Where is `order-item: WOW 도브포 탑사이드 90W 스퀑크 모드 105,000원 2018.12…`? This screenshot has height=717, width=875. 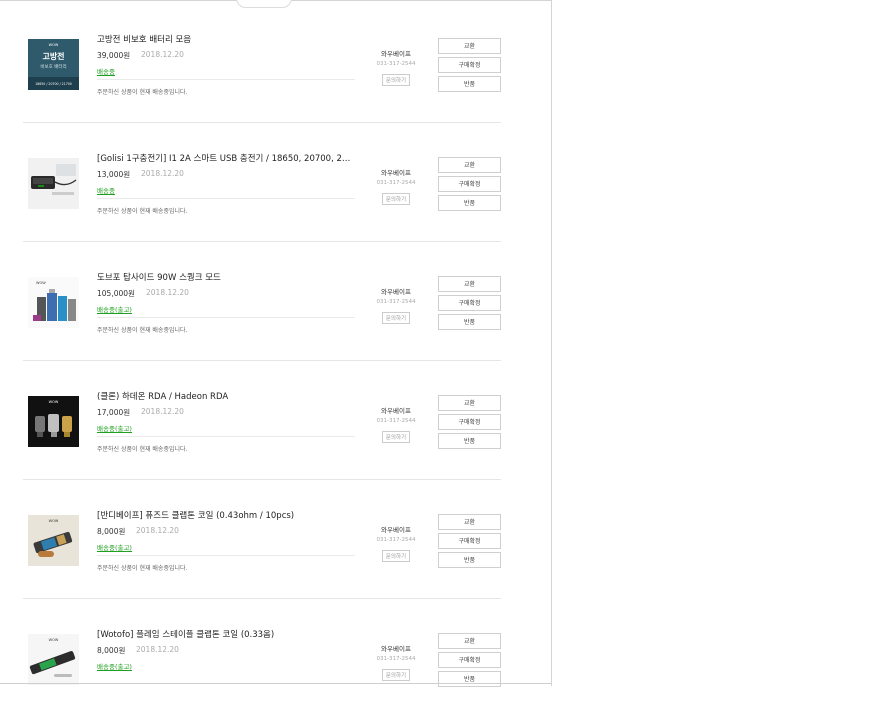 order-item: WOW 도브포 탑사이드 90W 스퀑크 모드 105,000원 2018.12… is located at coordinates (262, 301).